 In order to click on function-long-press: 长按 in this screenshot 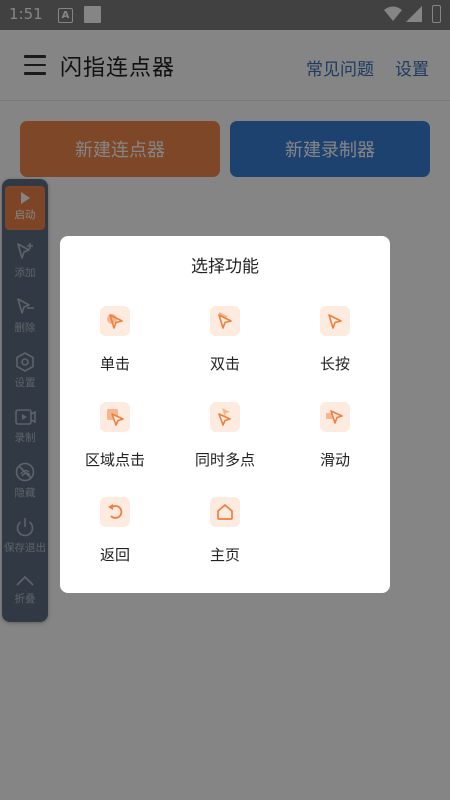, I will do `click(335, 346)`.